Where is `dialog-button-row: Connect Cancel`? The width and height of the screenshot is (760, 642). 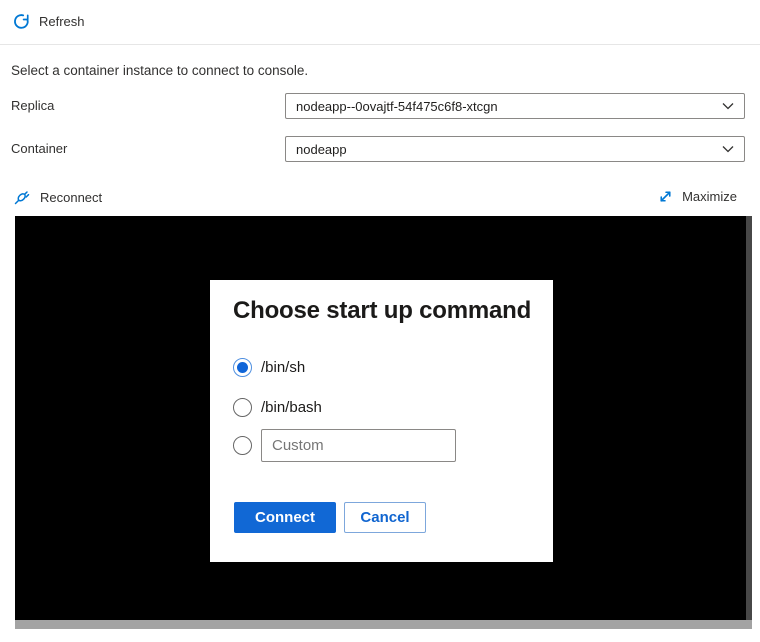 dialog-button-row: Connect Cancel is located at coordinates (330, 517).